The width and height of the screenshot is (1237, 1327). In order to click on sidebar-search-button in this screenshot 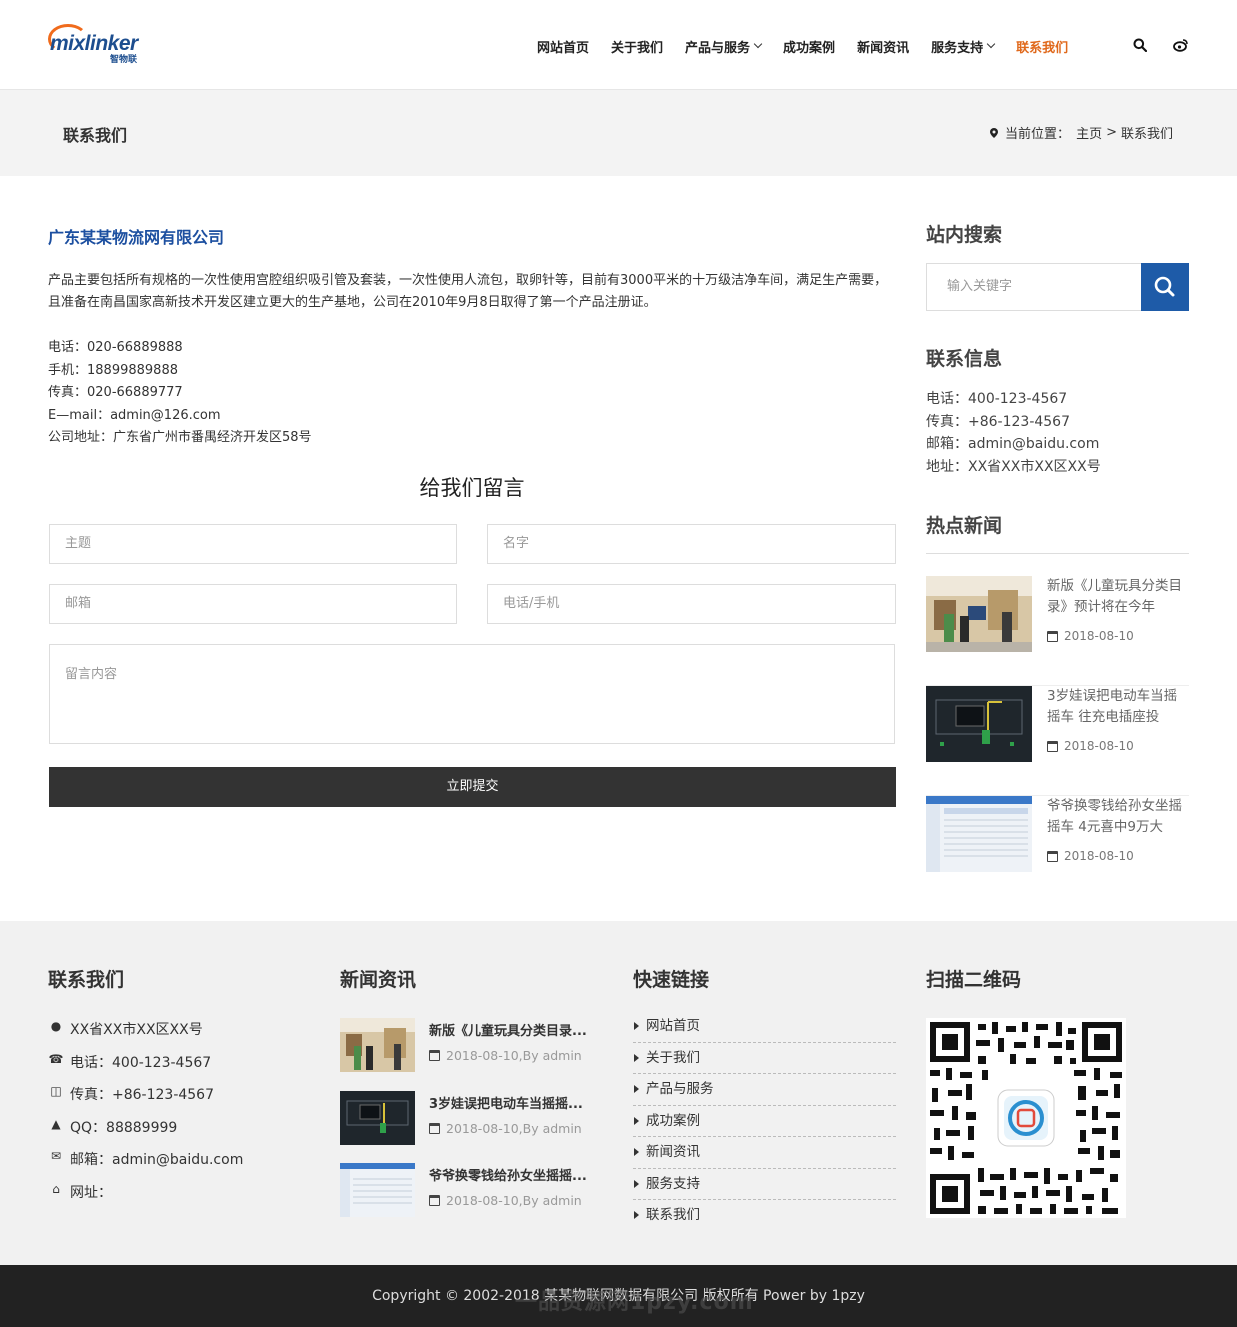, I will do `click(1165, 287)`.